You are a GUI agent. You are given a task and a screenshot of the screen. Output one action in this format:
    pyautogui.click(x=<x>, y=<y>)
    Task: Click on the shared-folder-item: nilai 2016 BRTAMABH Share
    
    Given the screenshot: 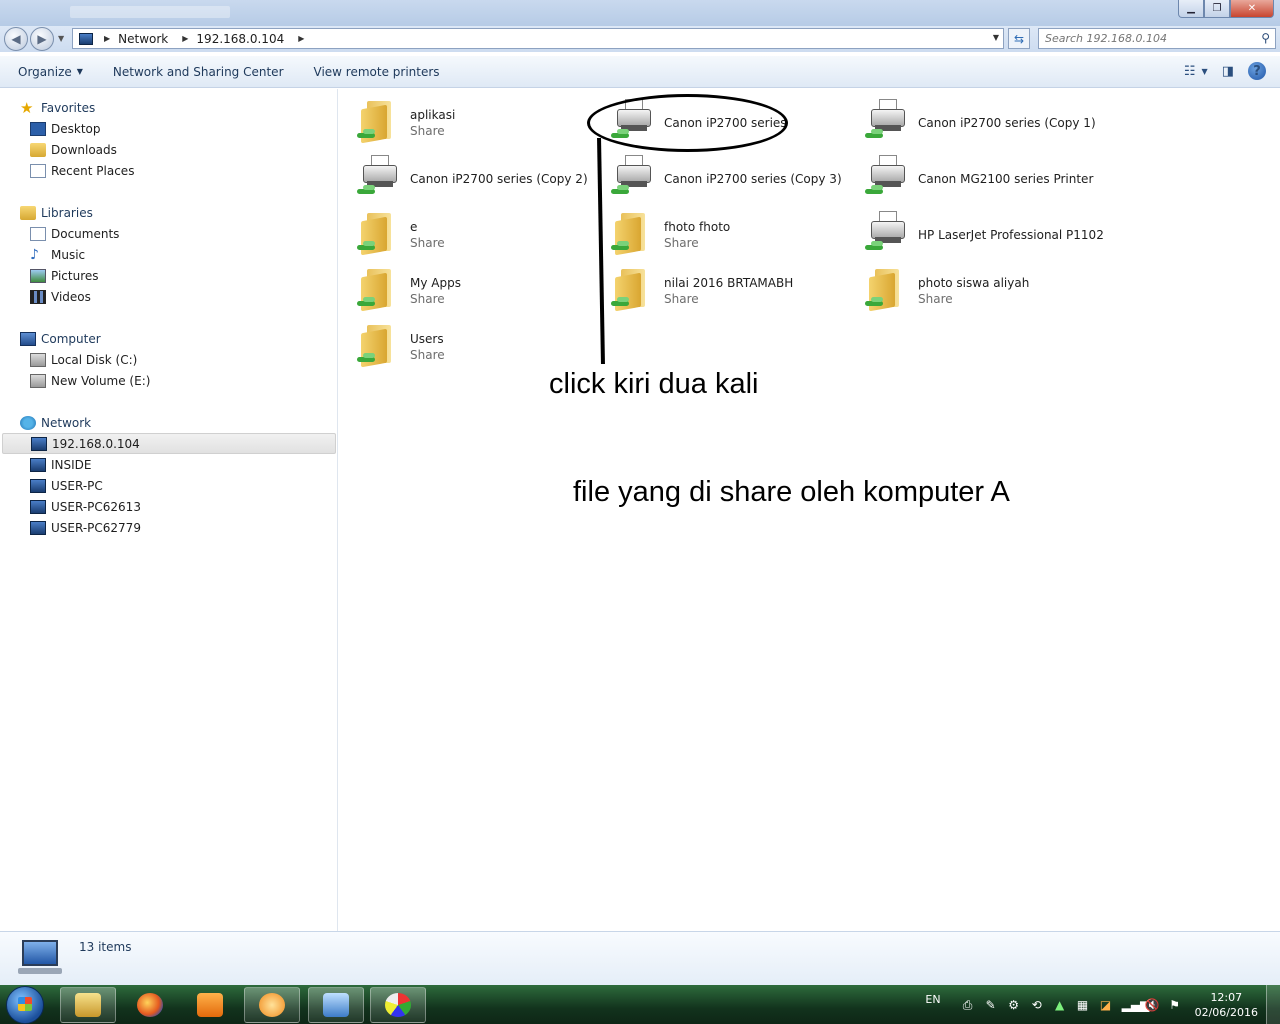 What is the action you would take?
    pyautogui.click(x=713, y=287)
    